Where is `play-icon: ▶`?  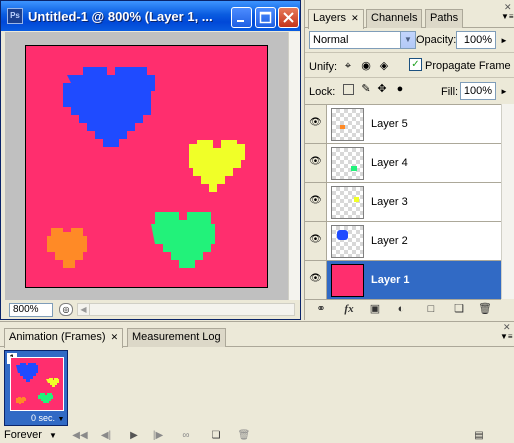
play-icon: ▶ is located at coordinates (134, 435).